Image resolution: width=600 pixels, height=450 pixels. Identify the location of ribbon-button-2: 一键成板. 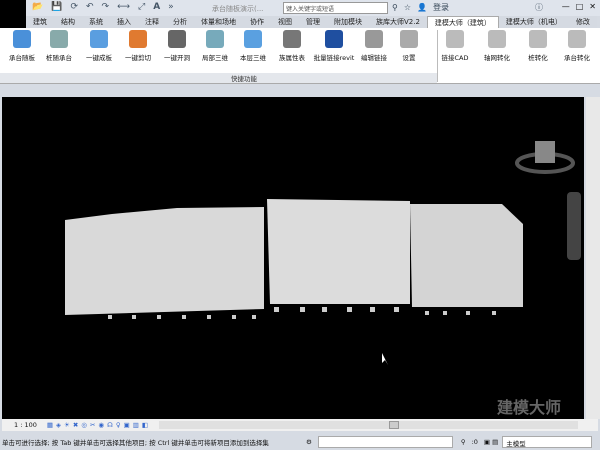
(99, 46).